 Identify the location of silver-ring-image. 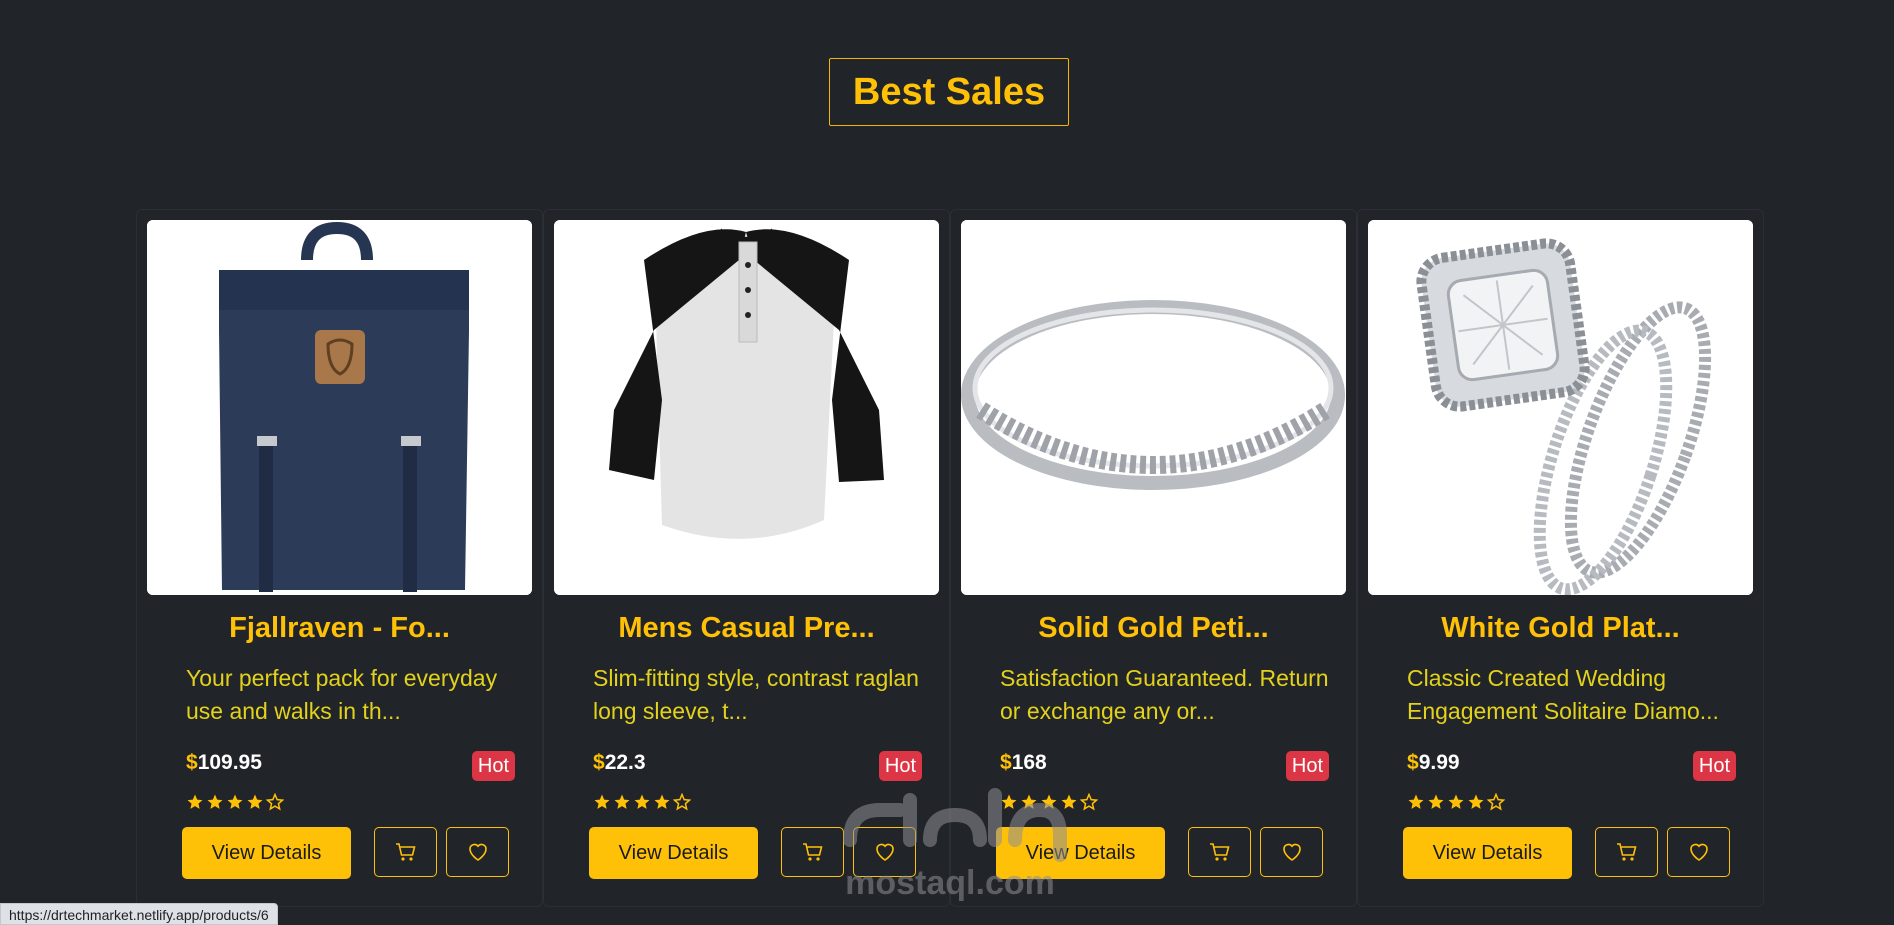
(1153, 407).